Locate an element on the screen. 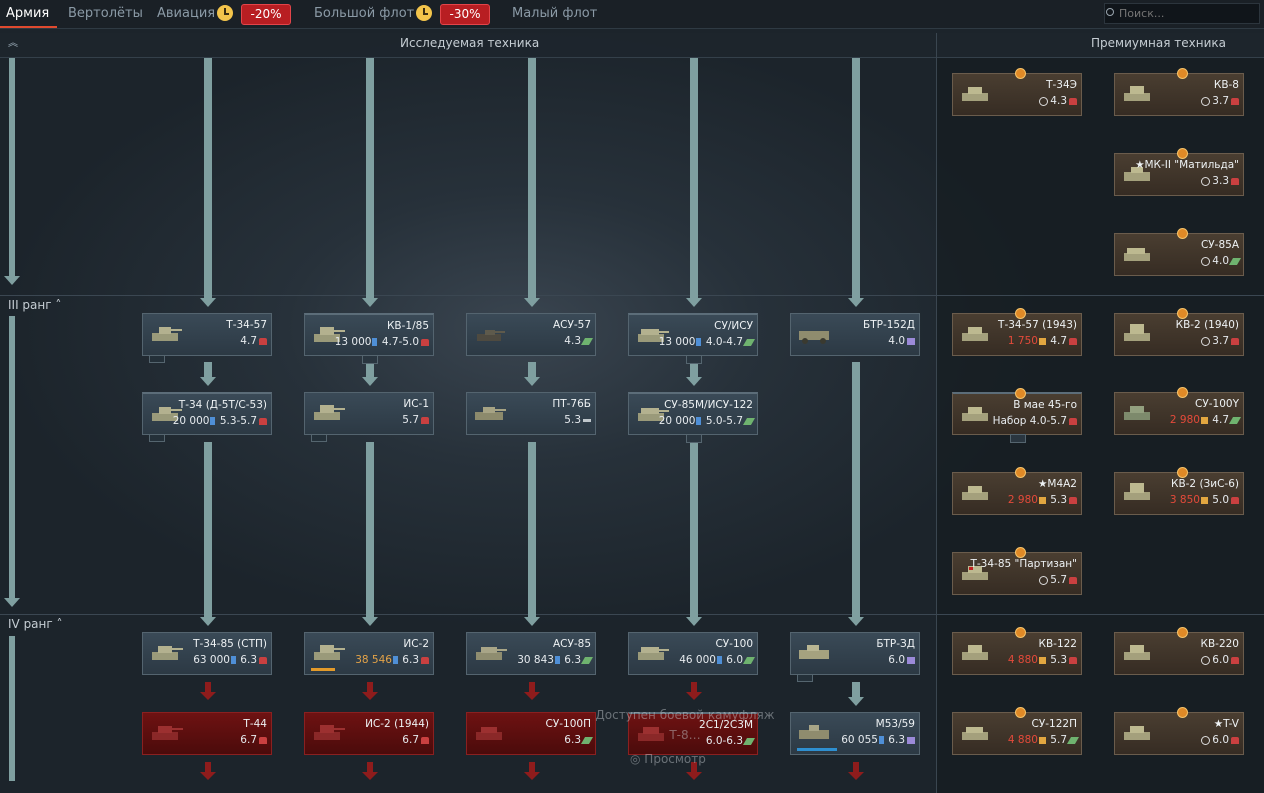 The height and width of the screenshot is (793, 1264). tab-aviation: Авиация is located at coordinates (186, 14).